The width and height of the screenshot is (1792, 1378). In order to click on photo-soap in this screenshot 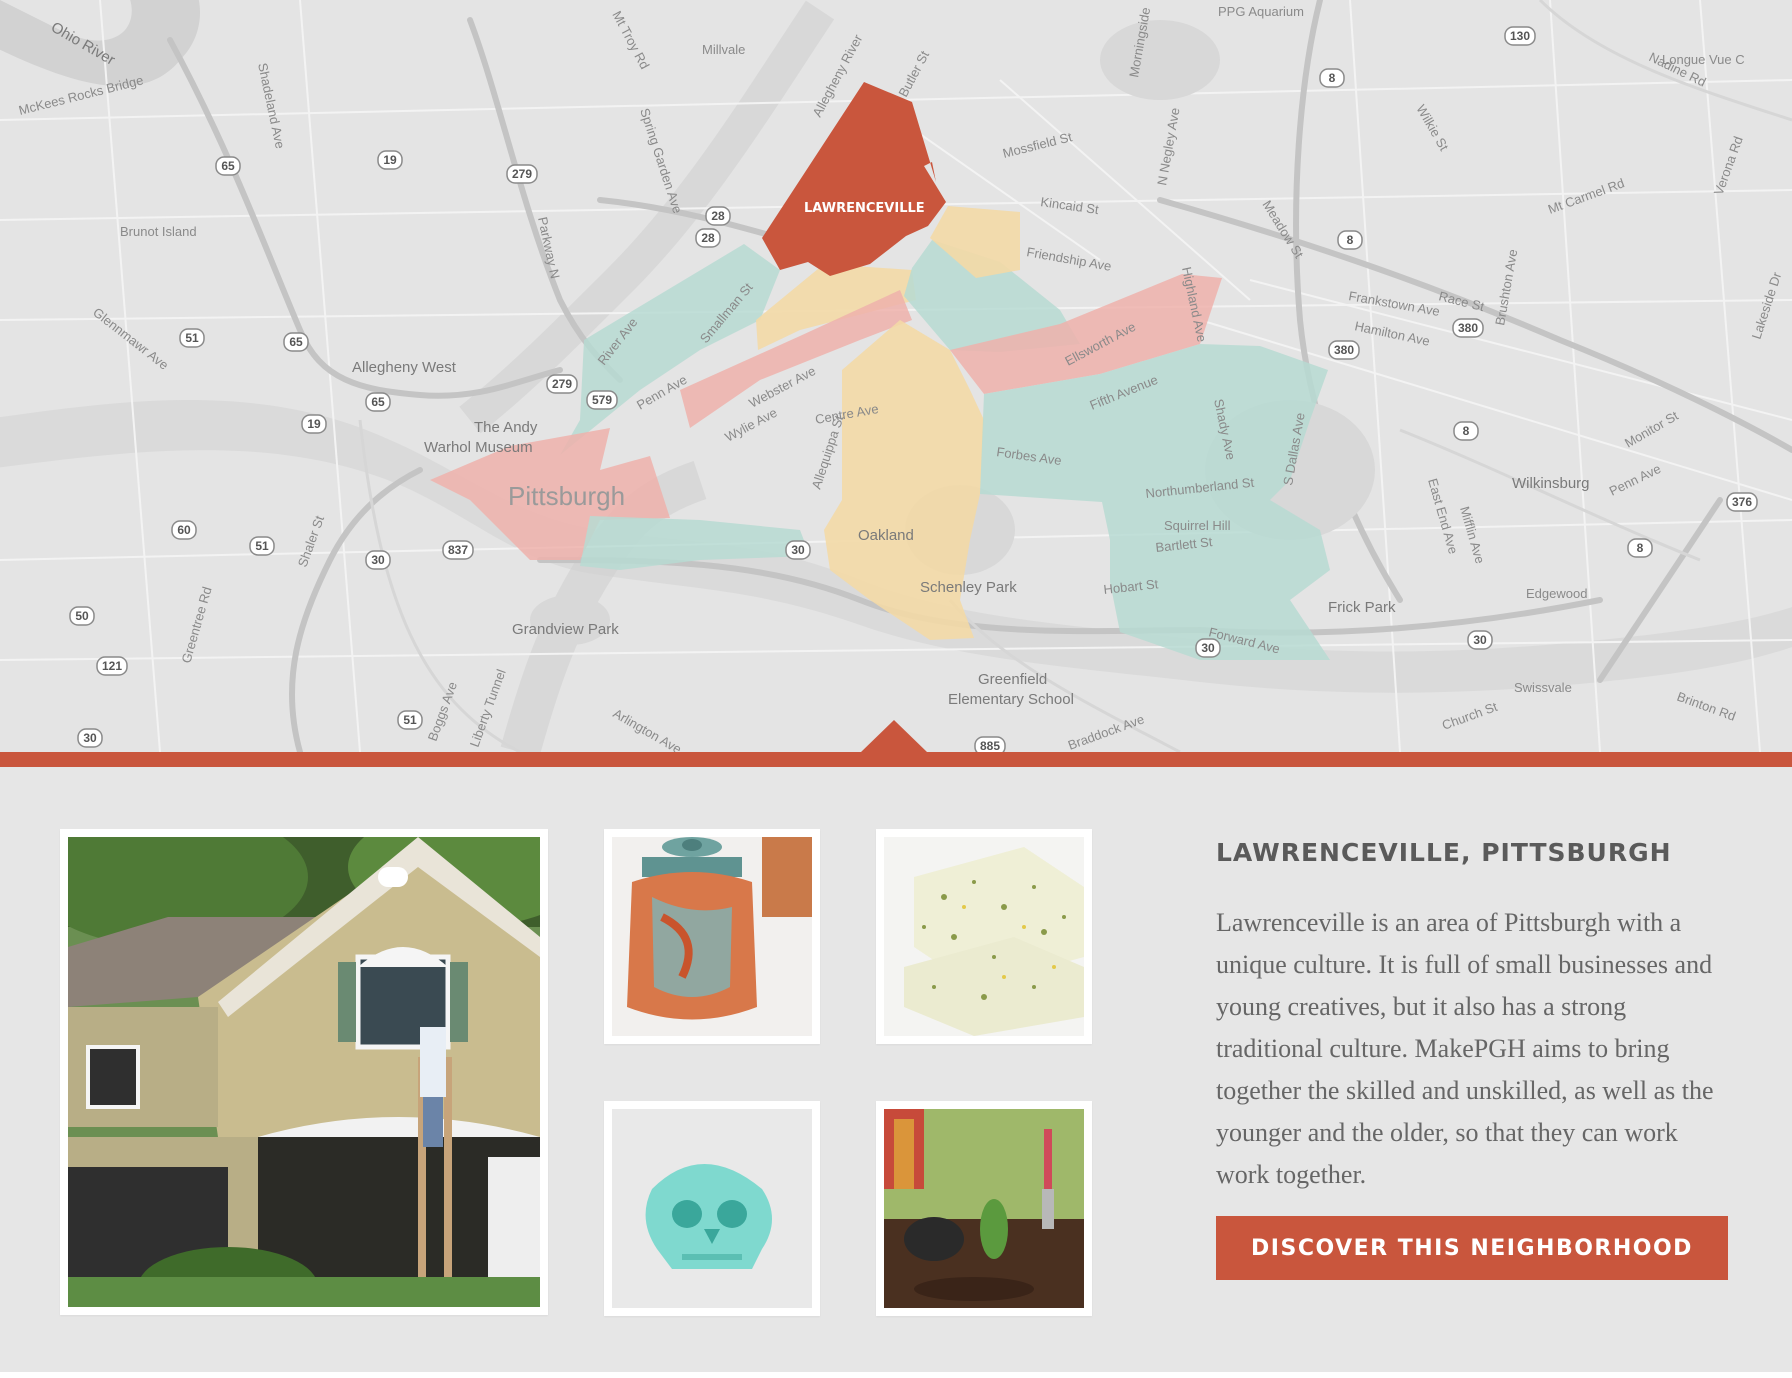, I will do `click(984, 936)`.